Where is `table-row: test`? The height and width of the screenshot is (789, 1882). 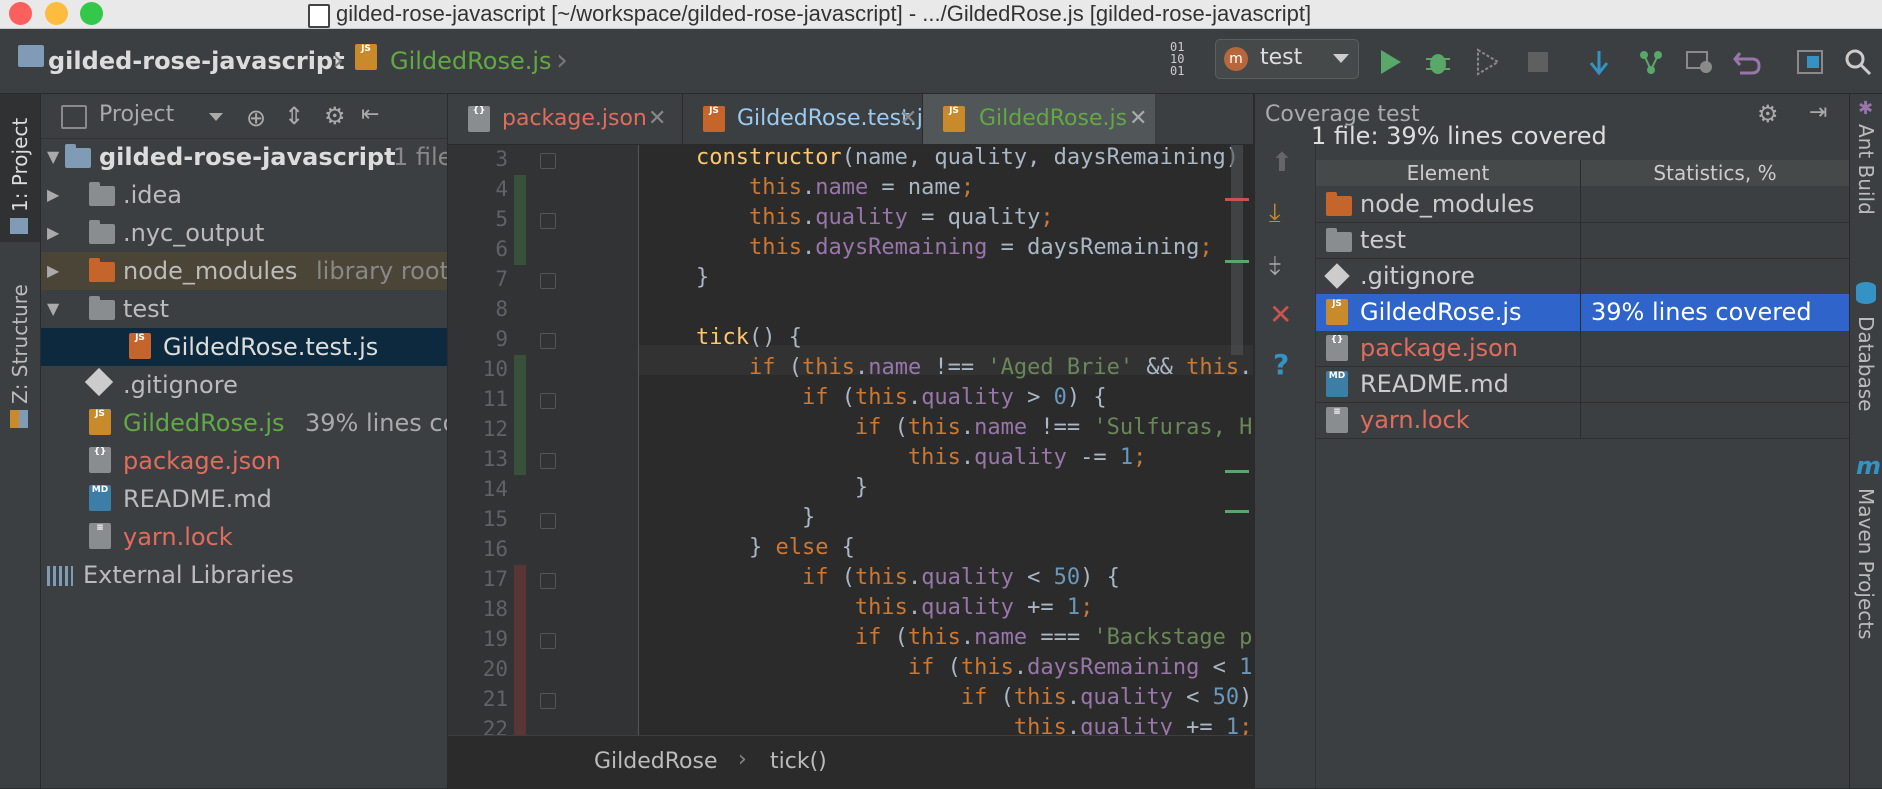 table-row: test is located at coordinates (1582, 240).